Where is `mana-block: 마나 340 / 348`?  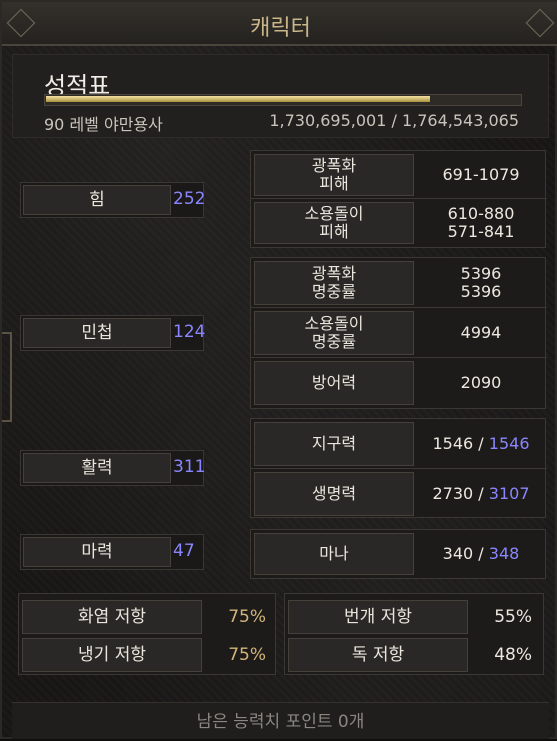 mana-block: 마나 340 / 348 is located at coordinates (398, 554).